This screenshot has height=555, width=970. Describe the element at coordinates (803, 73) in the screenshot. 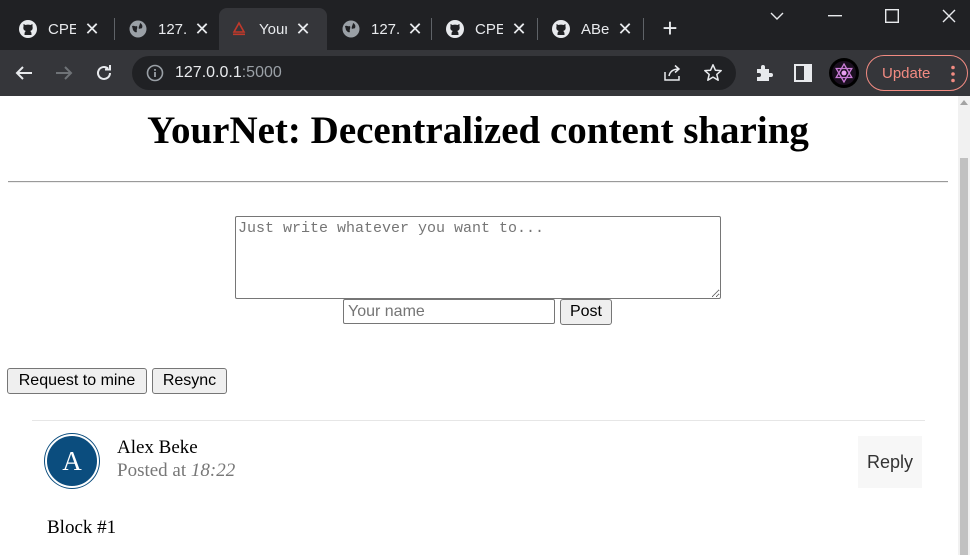

I see `side-panel-icon` at that location.